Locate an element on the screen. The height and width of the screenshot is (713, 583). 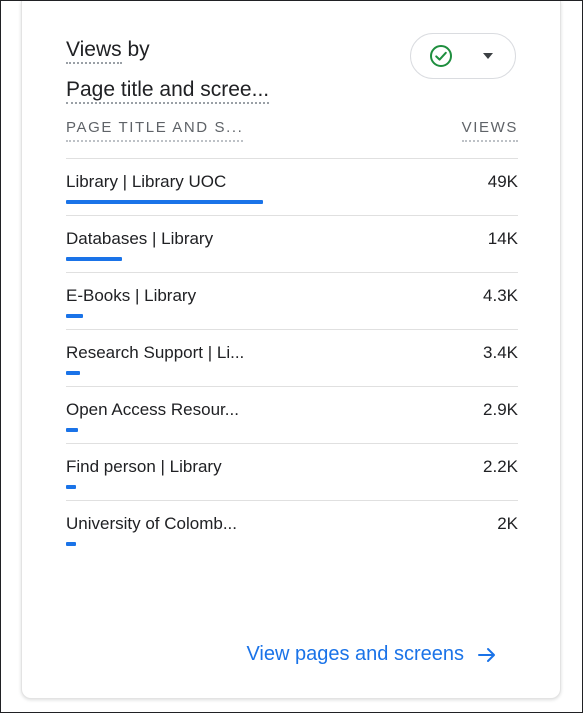
row-value: 49K is located at coordinates (502, 181).